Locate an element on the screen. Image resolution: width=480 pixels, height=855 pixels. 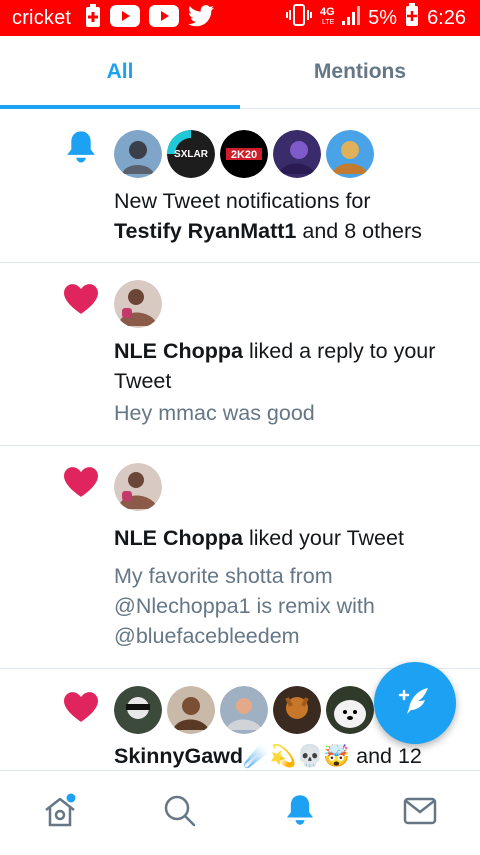
user-names: Testify RyanMatt1 is located at coordinates (205, 231).